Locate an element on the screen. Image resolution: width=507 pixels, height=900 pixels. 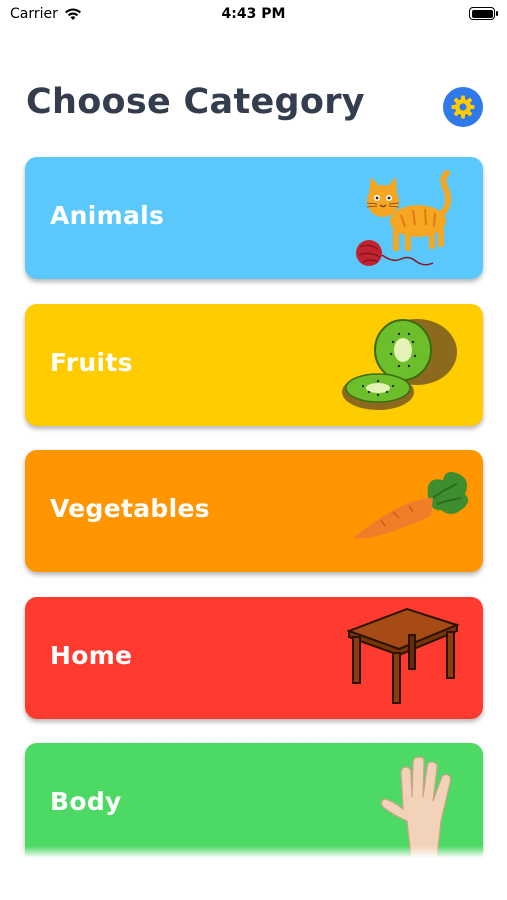
category-label: Animals is located at coordinates (107, 215).